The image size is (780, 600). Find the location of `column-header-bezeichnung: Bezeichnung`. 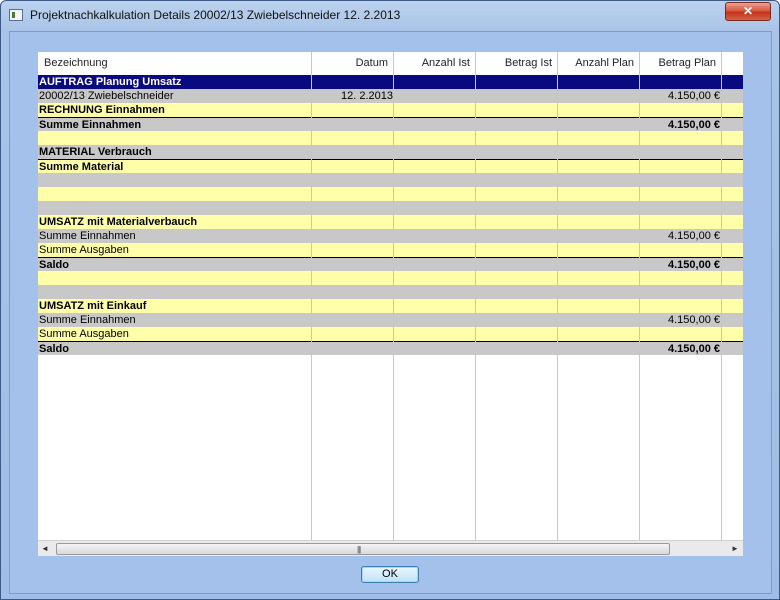

column-header-bezeichnung: Bezeichnung is located at coordinates (174, 63).